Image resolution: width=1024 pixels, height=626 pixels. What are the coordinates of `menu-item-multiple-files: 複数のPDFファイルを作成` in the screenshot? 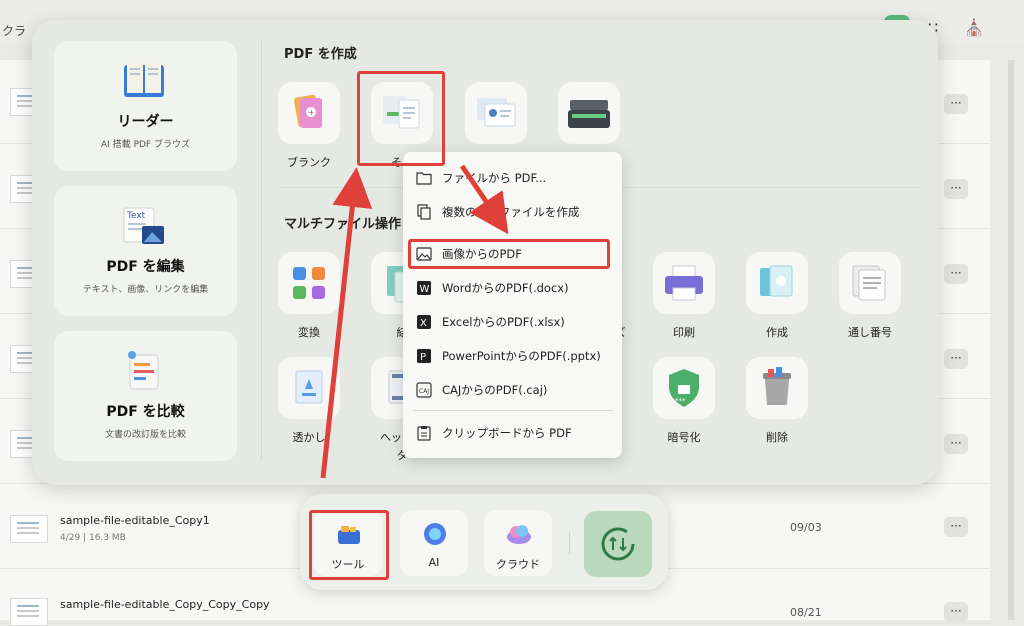 It's located at (512, 212).